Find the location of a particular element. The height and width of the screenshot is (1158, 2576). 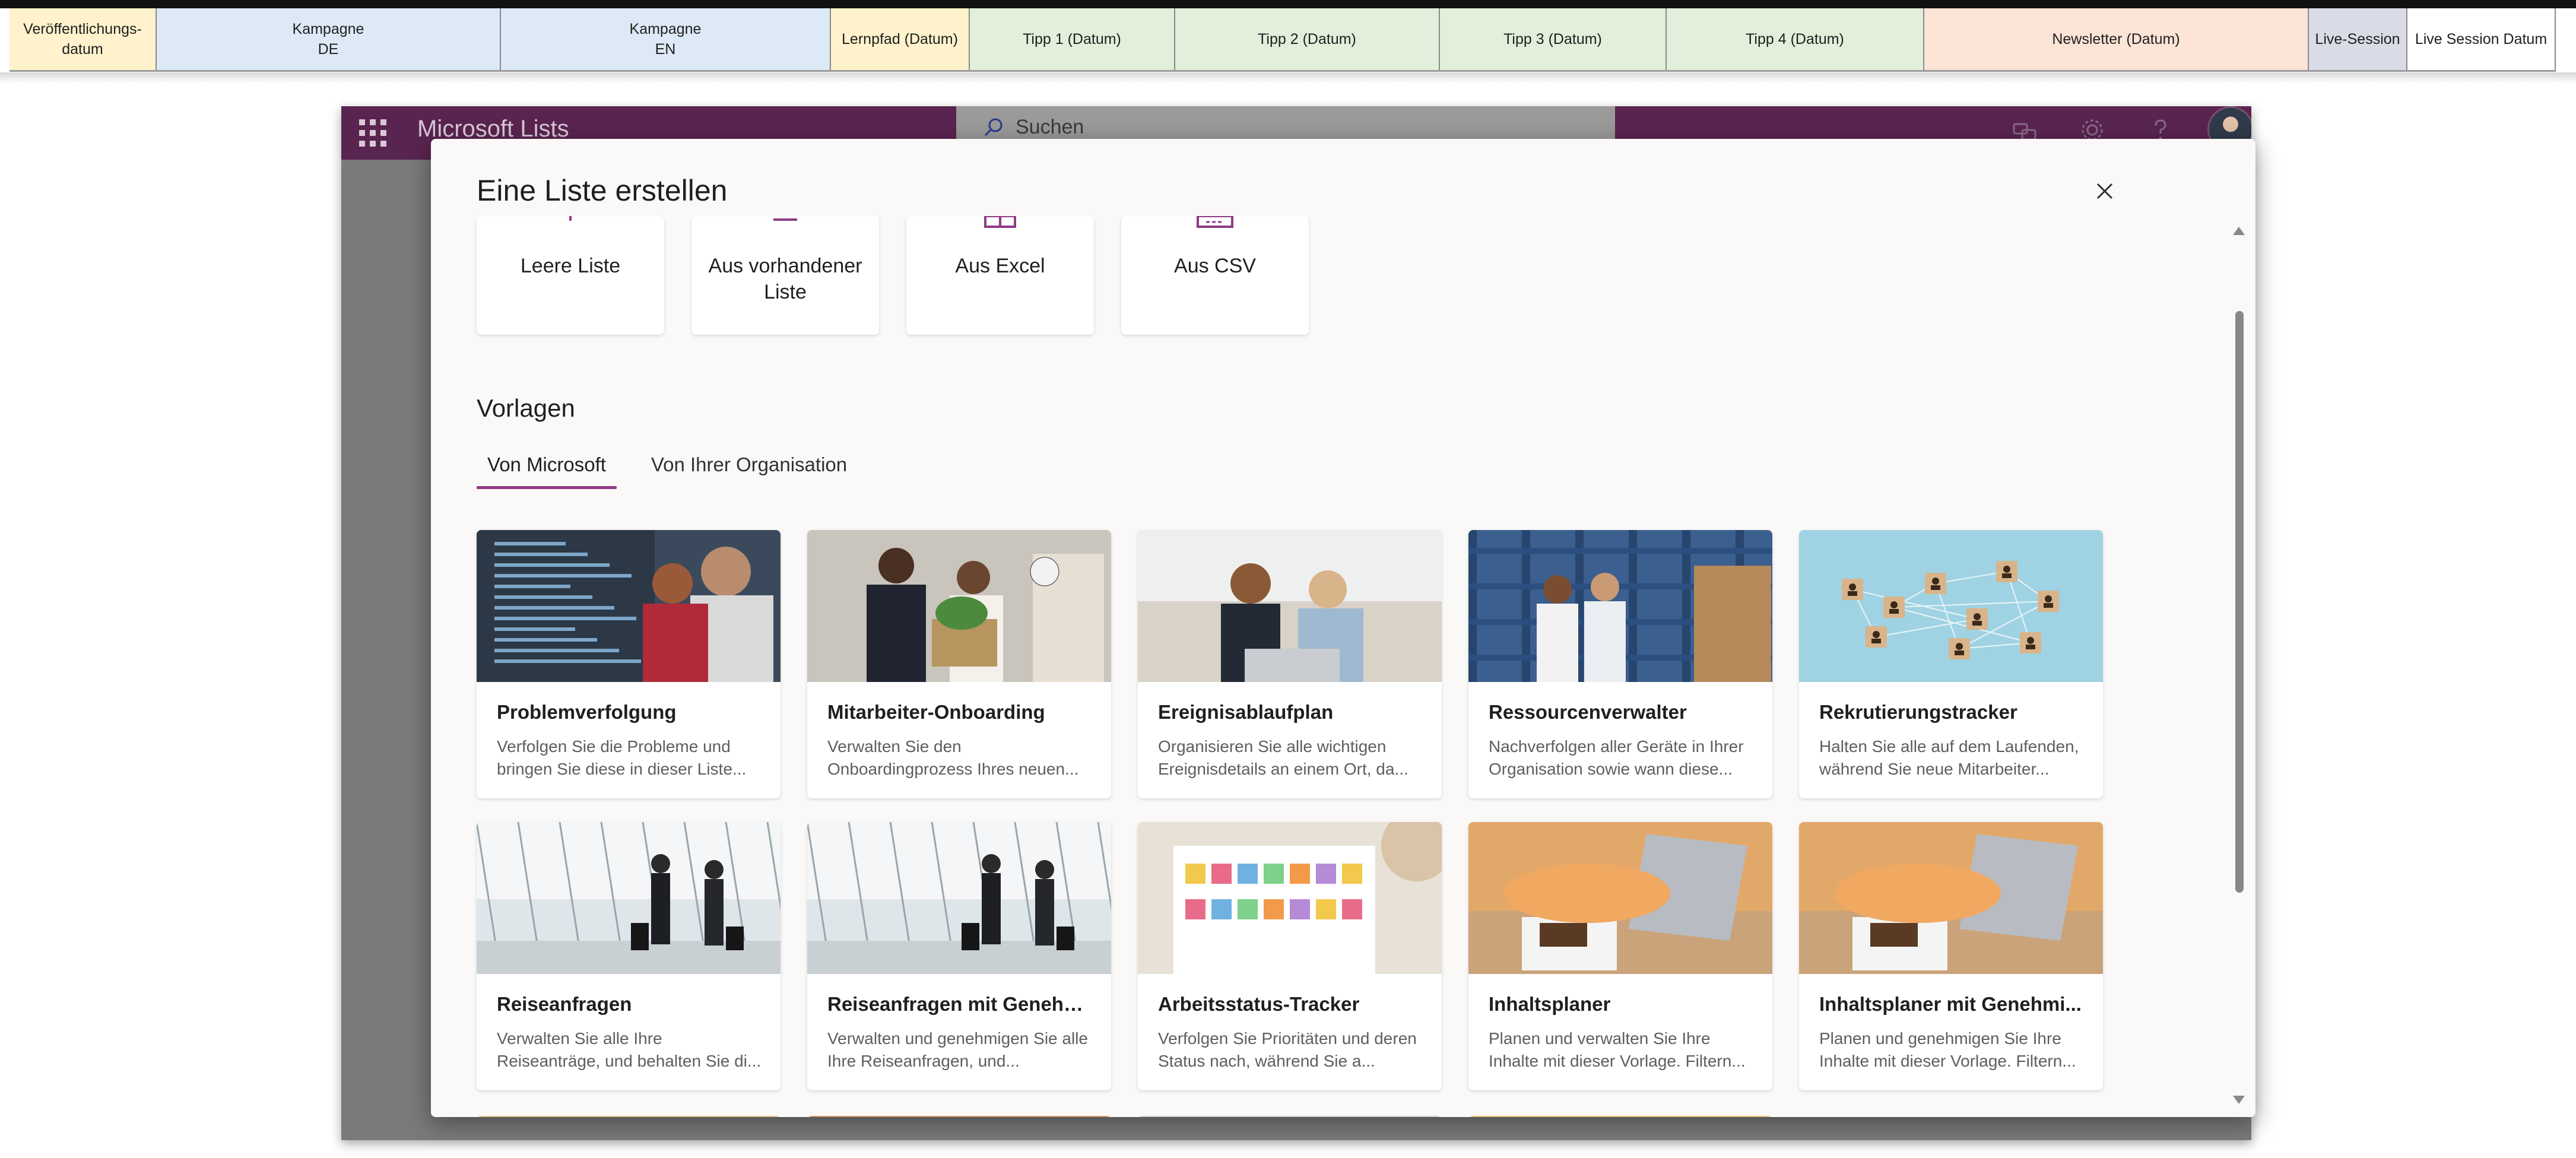

sheet-header-cell: Kampagne EN is located at coordinates (666, 39).